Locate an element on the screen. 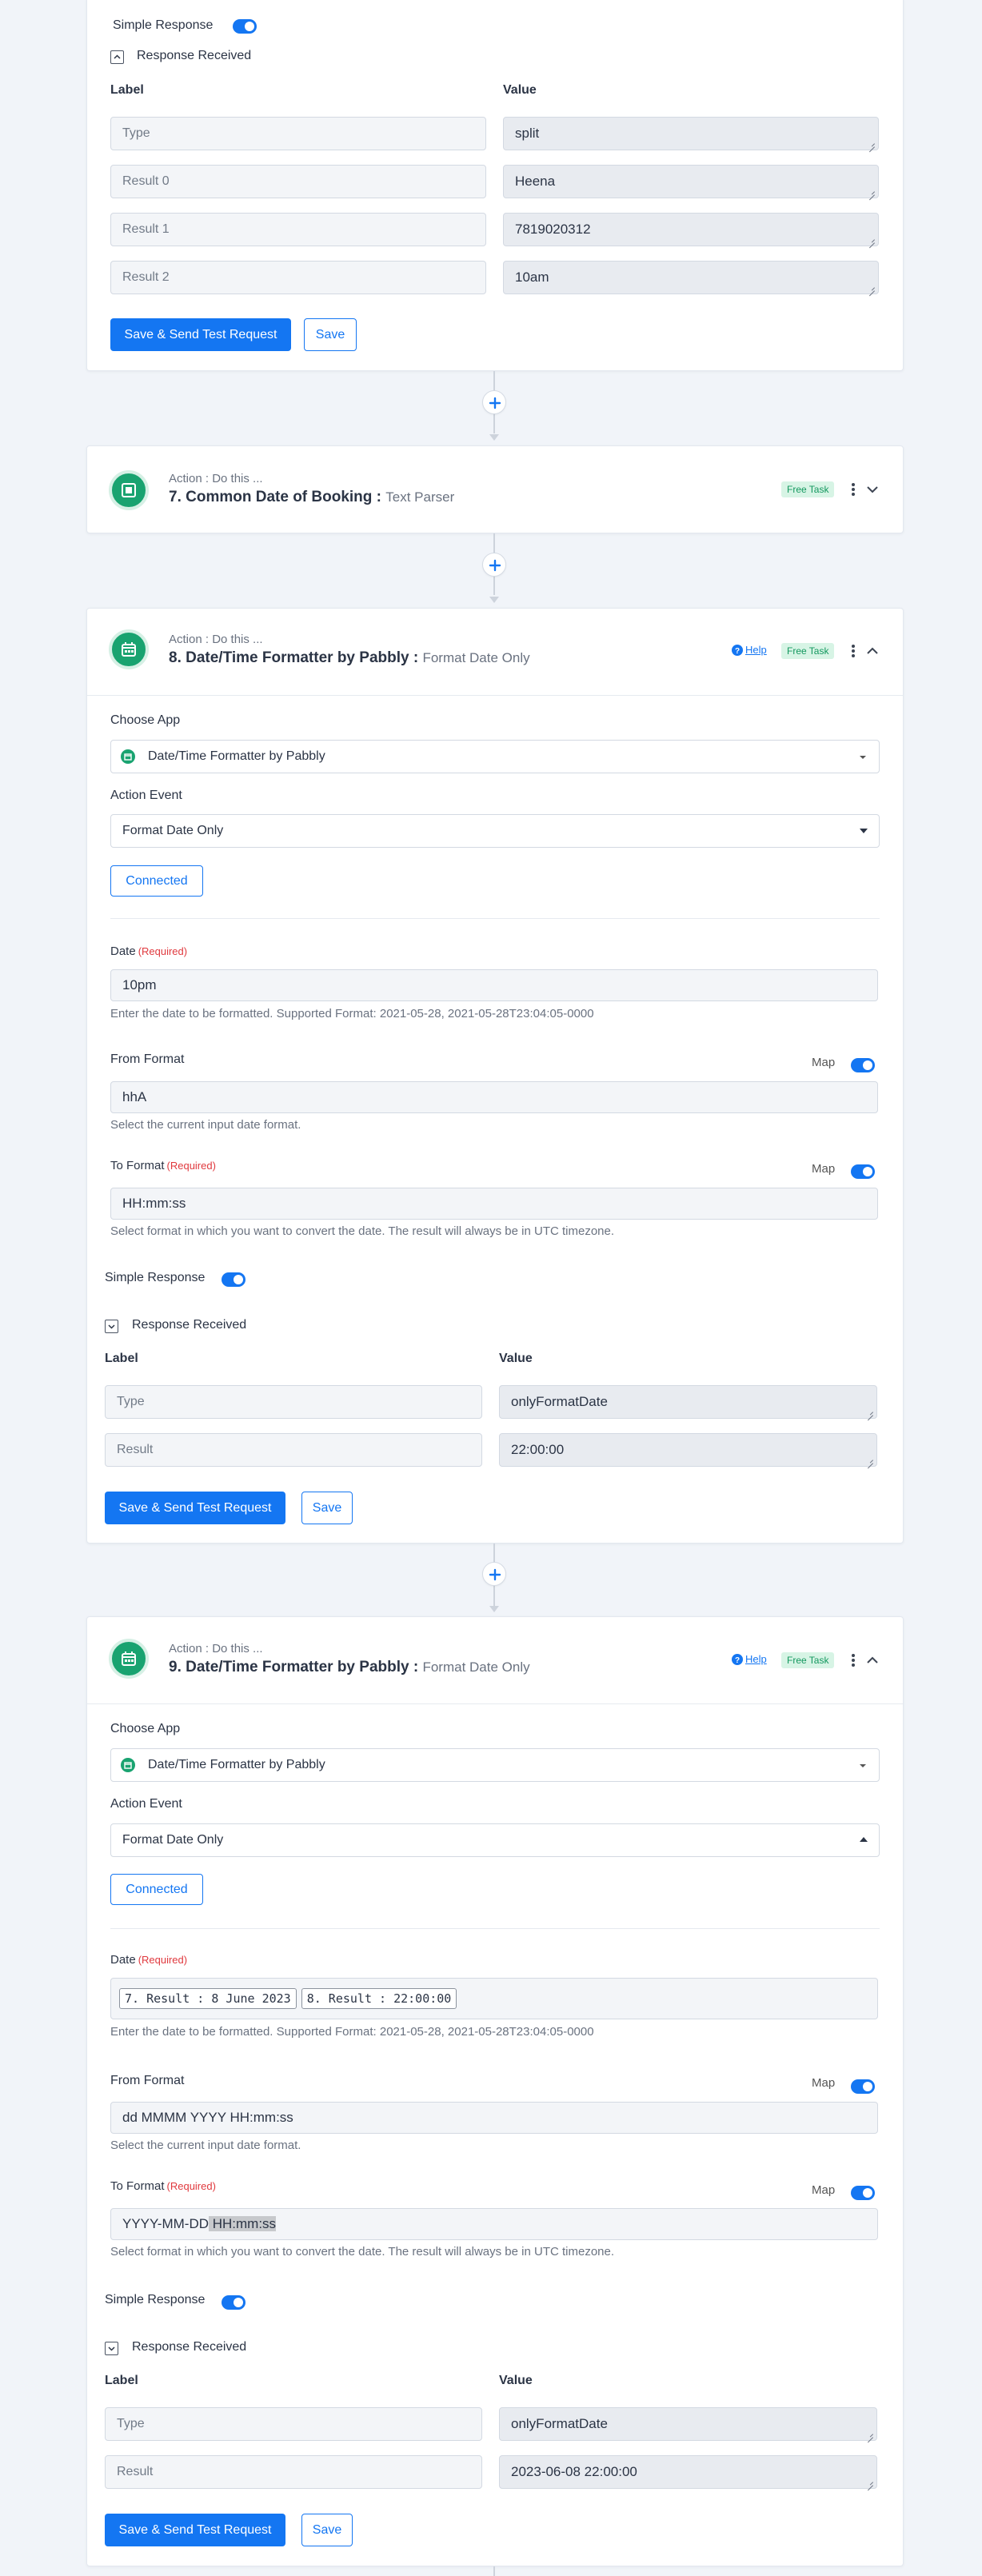 The width and height of the screenshot is (982, 2576). section-divider is located at coordinates (495, 1929).